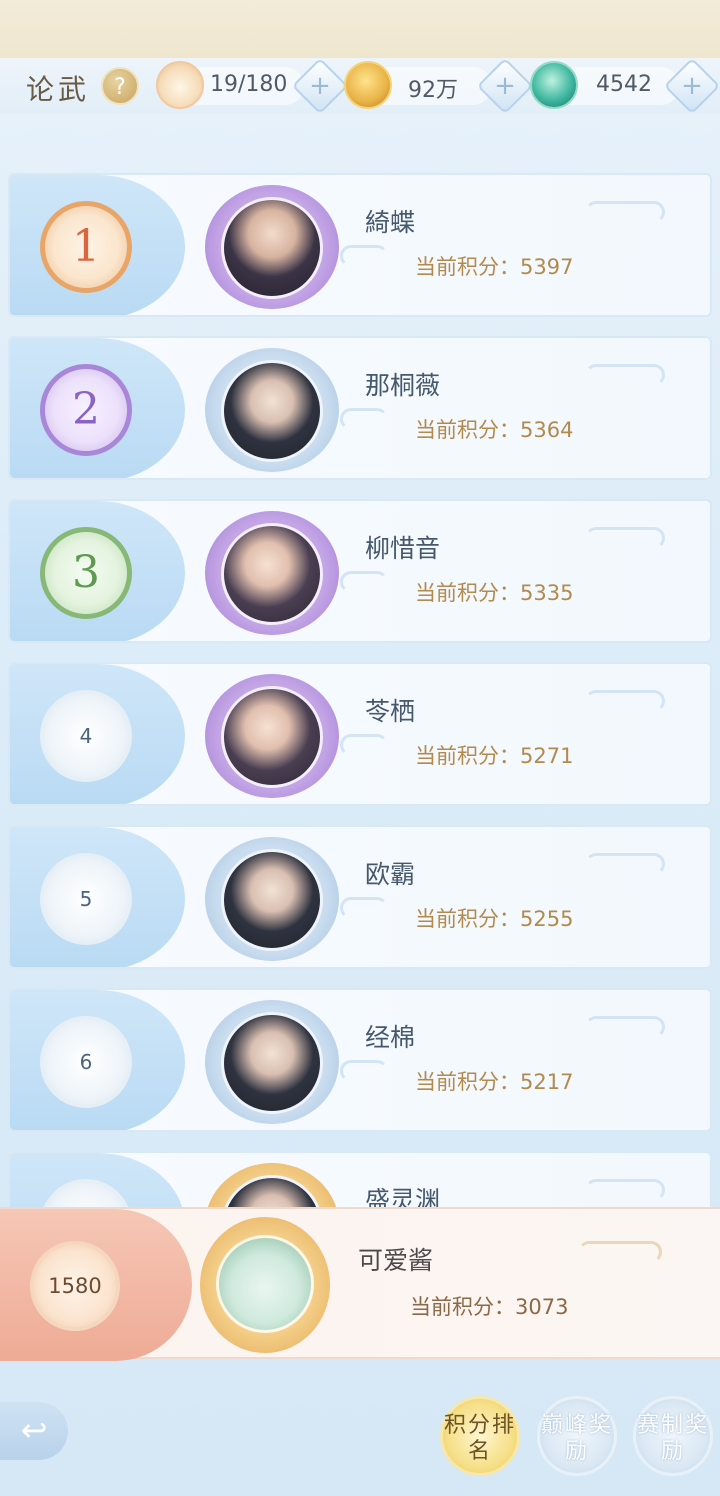 The image size is (720, 1496). I want to click on player-score: 当前积分：5255, so click(494, 919).